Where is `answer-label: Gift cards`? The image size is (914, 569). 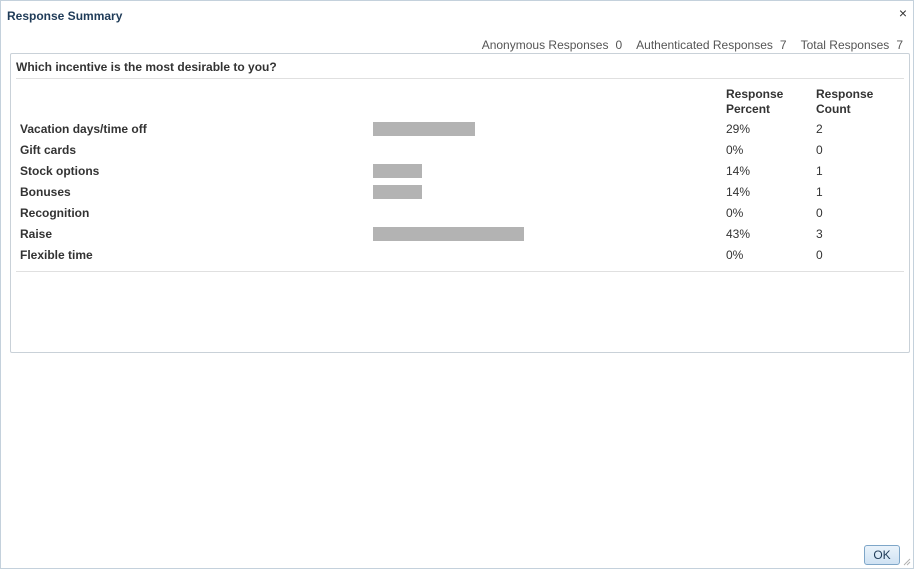 answer-label: Gift cards is located at coordinates (48, 150).